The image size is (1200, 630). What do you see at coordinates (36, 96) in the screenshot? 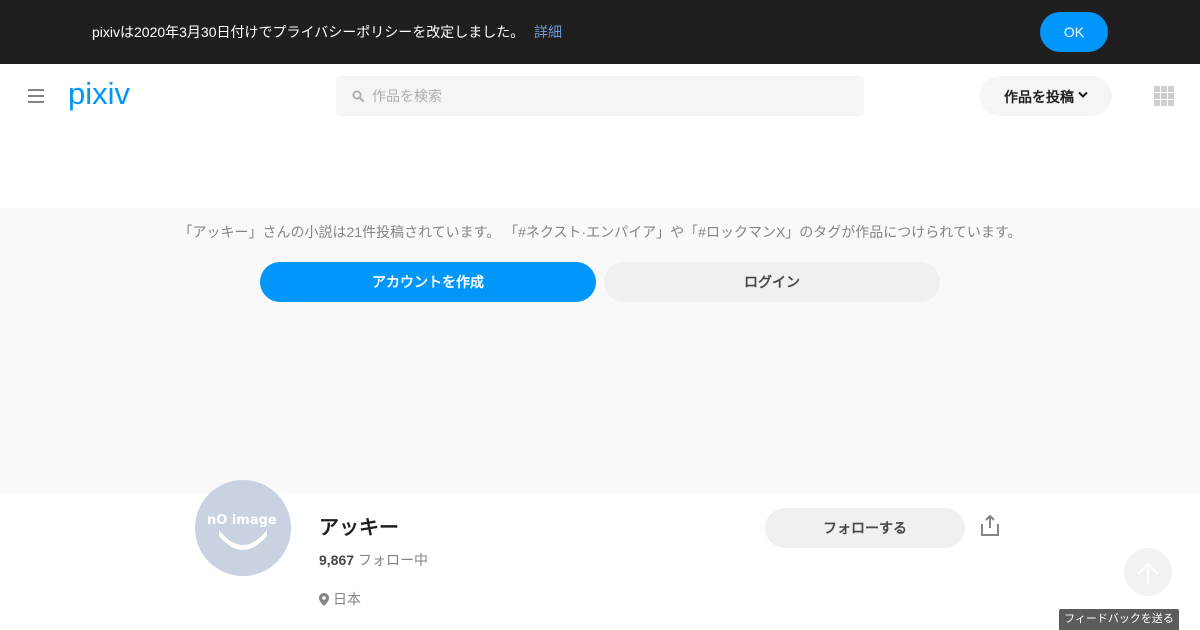
I see `hamburger-icon` at bounding box center [36, 96].